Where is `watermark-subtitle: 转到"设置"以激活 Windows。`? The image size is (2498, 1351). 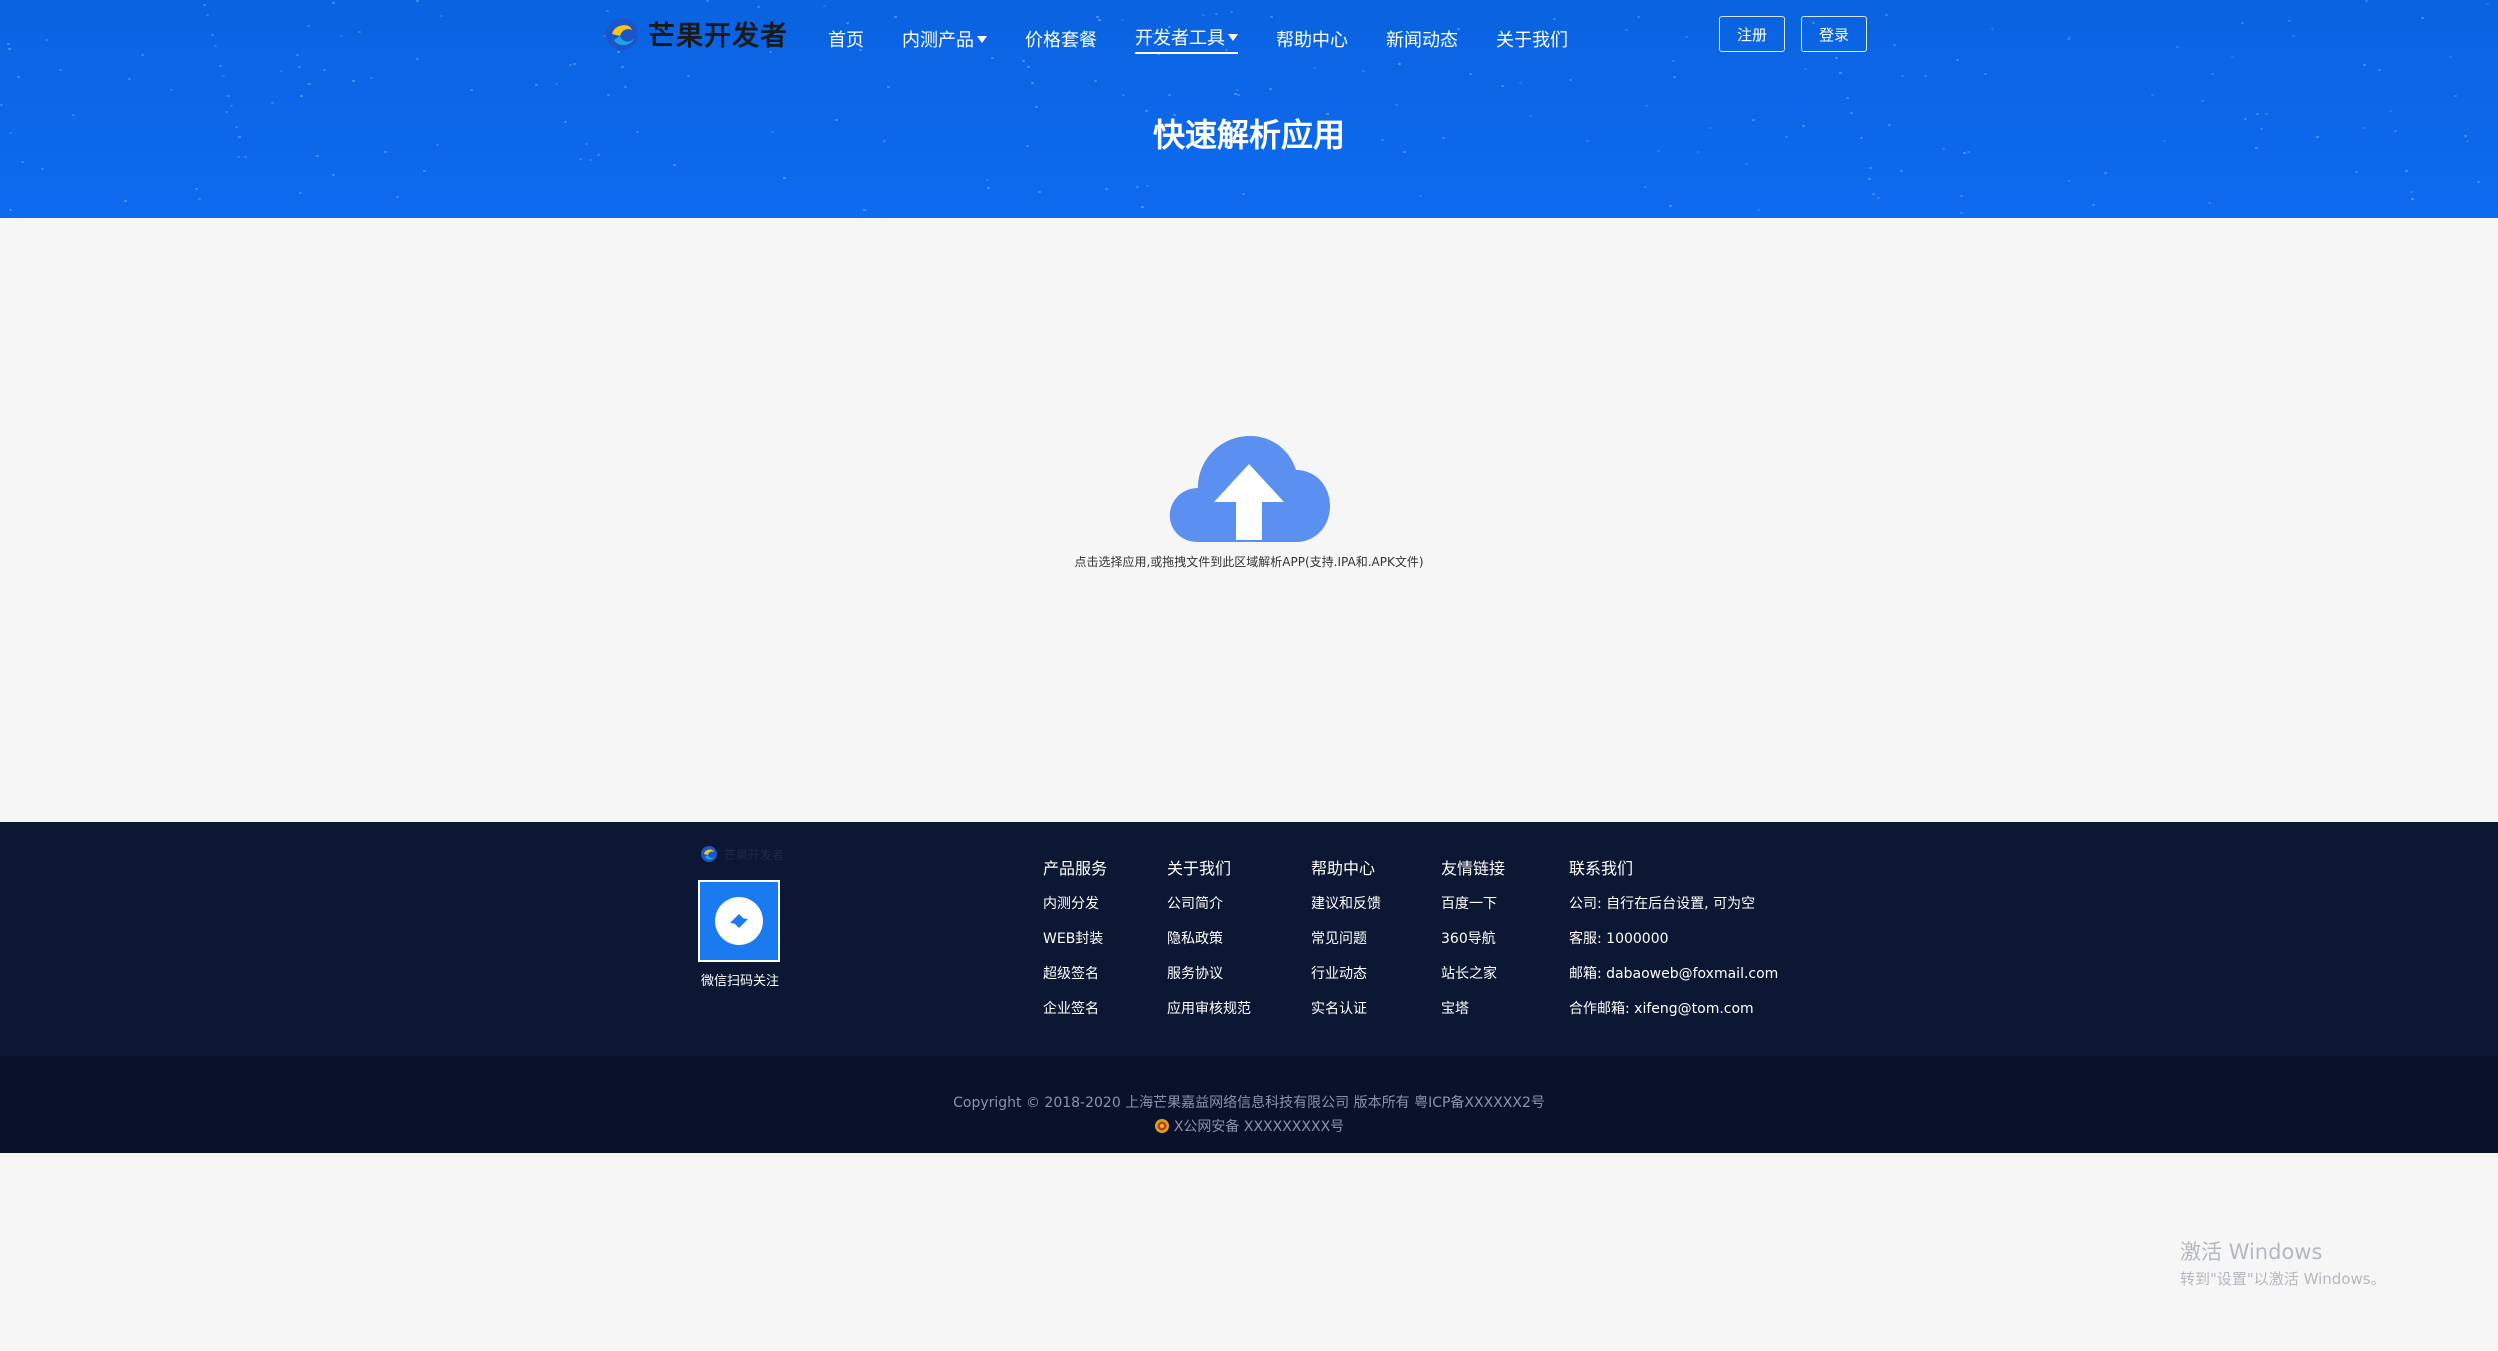 watermark-subtitle: 转到"设置"以激活 Windows。 is located at coordinates (2283, 1279).